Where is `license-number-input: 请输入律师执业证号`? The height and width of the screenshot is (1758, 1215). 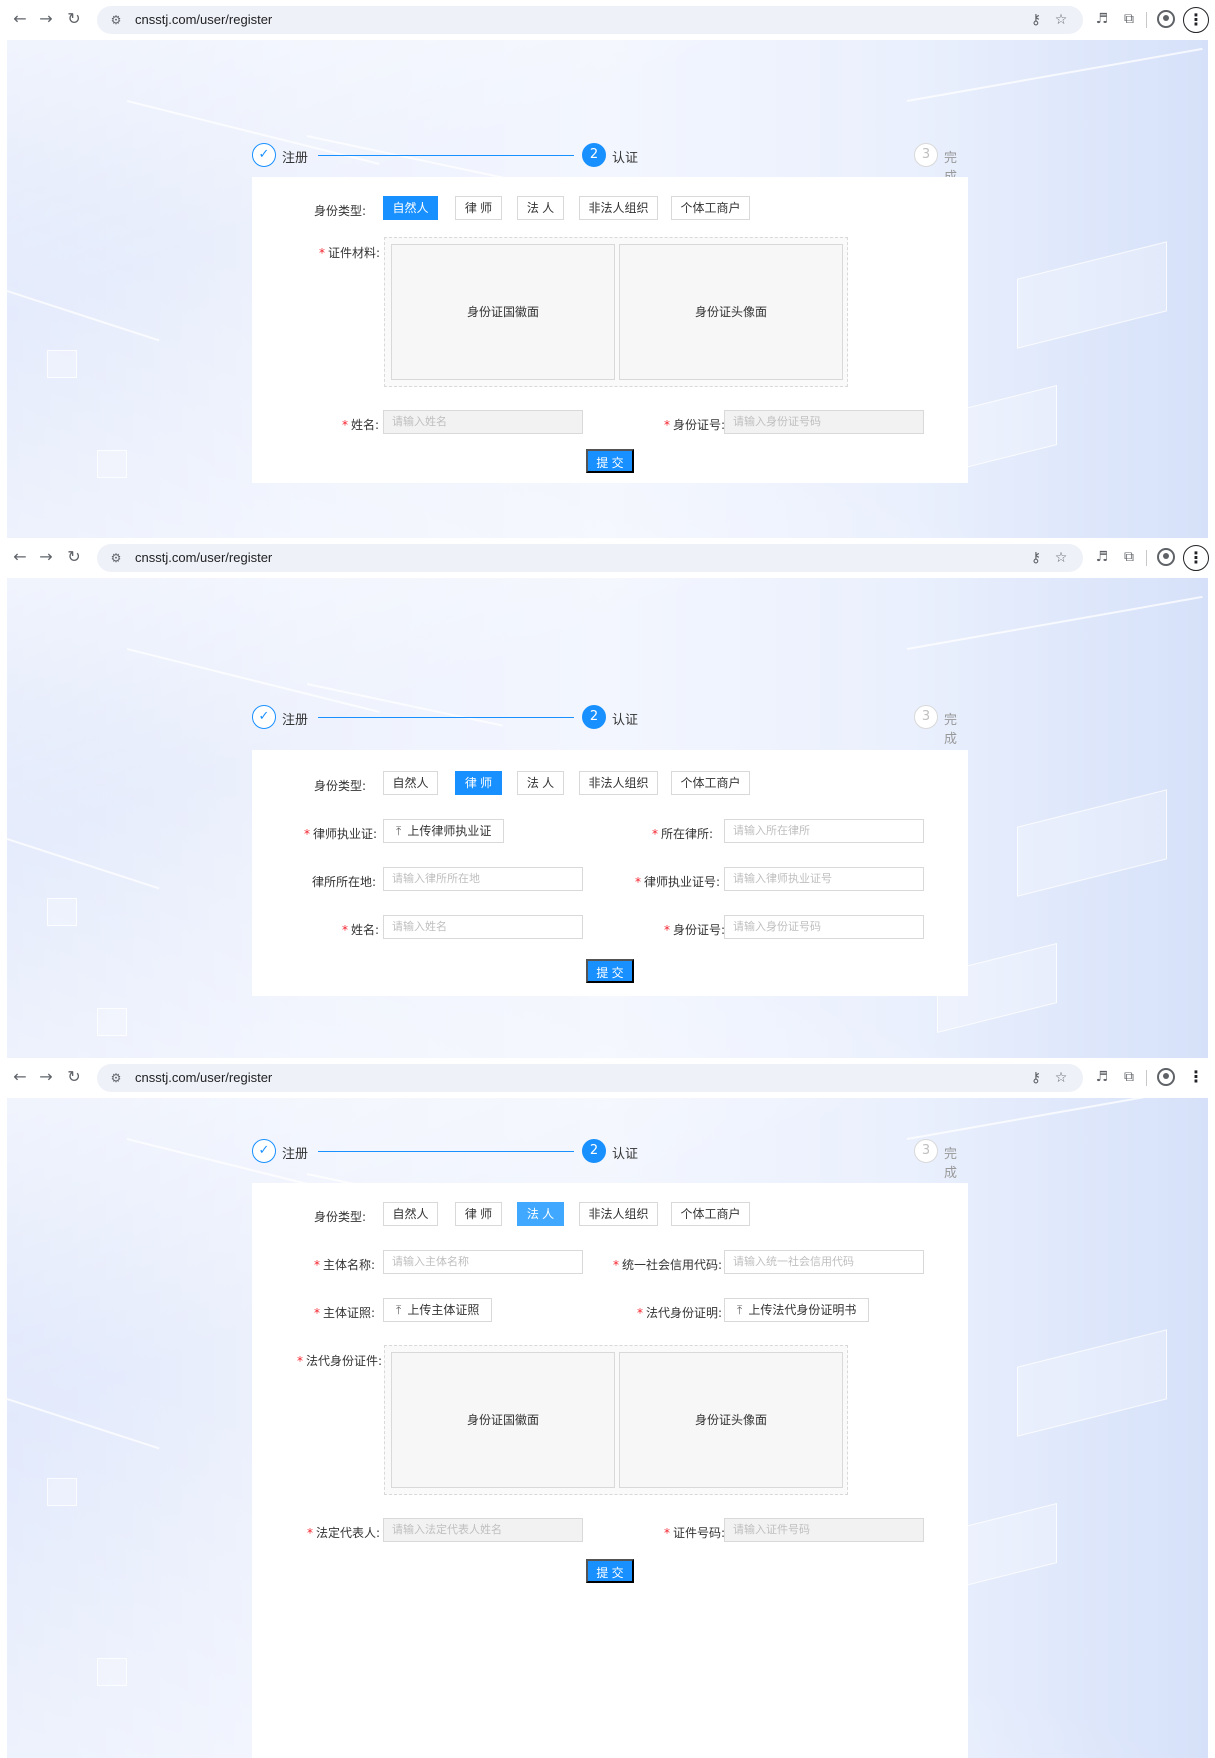 license-number-input: 请输入律师执业证号 is located at coordinates (824, 879).